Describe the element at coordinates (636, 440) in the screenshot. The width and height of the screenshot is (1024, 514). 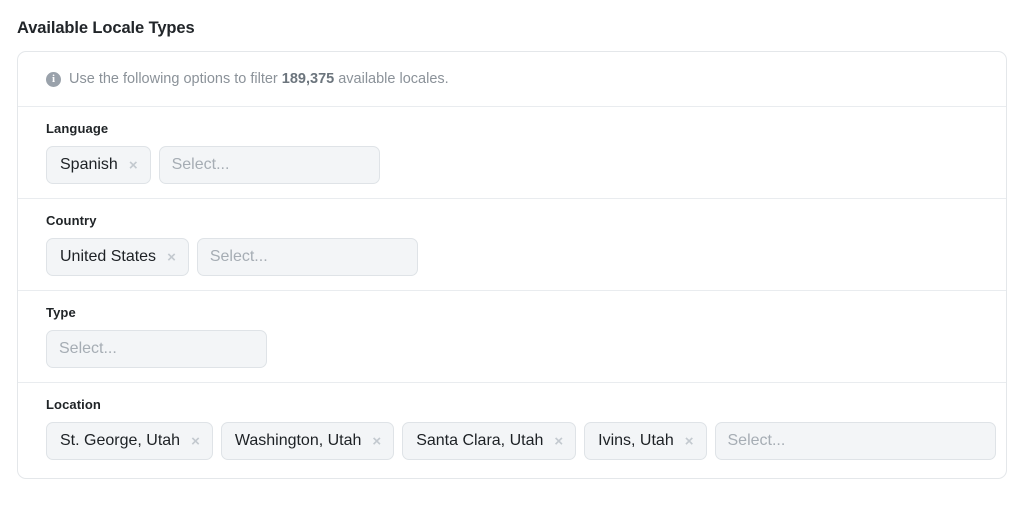
I see `chip-label: Ivins, Utah` at that location.